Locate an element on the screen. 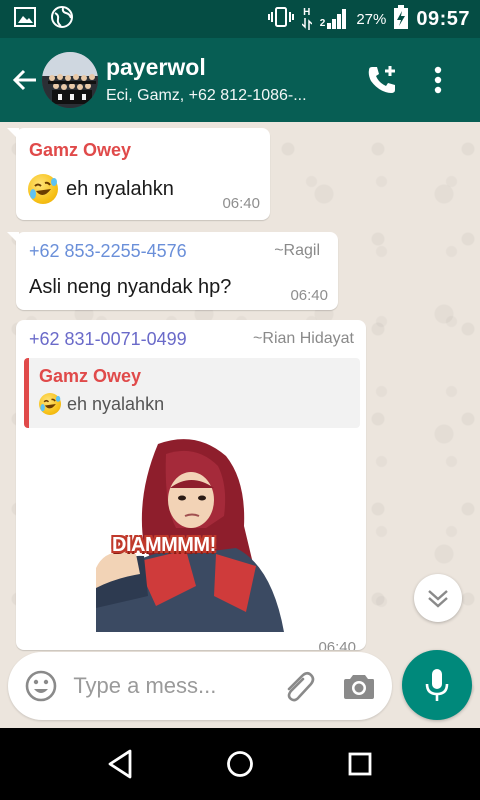  square-recents-icon is located at coordinates (360, 764).